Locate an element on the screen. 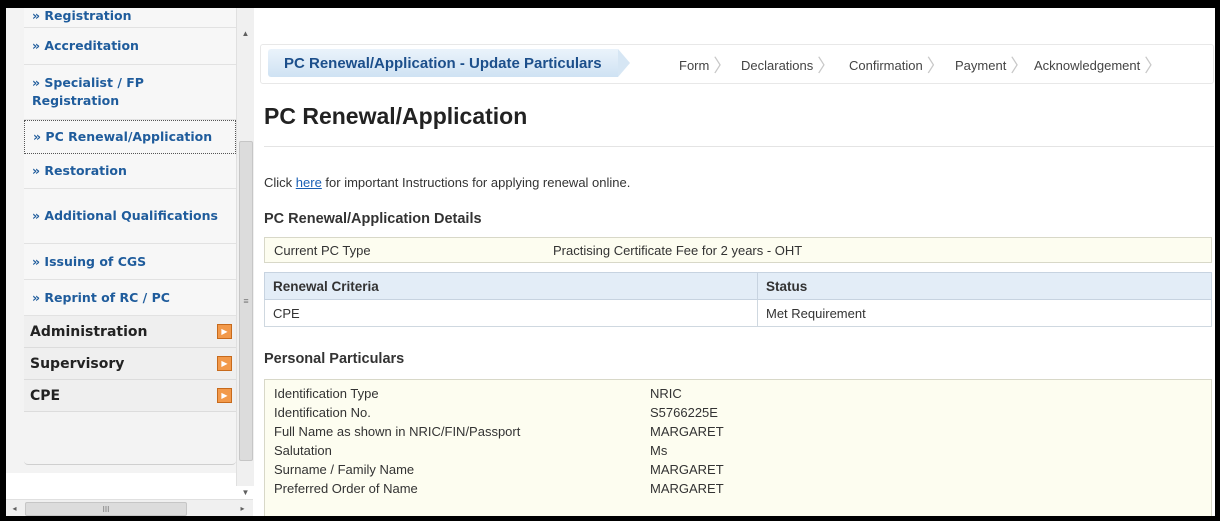 Image resolution: width=1220 pixels, height=521 pixels. criteria-cell: CPE is located at coordinates (511, 313).